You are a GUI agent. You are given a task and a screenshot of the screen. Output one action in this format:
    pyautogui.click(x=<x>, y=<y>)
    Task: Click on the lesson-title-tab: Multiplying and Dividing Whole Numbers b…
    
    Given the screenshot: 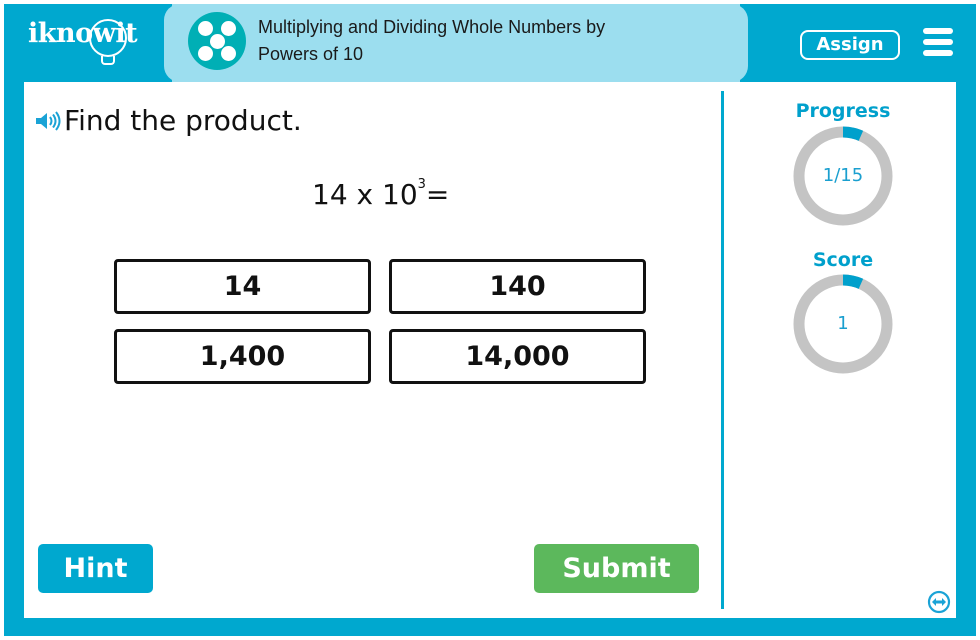 What is the action you would take?
    pyautogui.click(x=456, y=43)
    